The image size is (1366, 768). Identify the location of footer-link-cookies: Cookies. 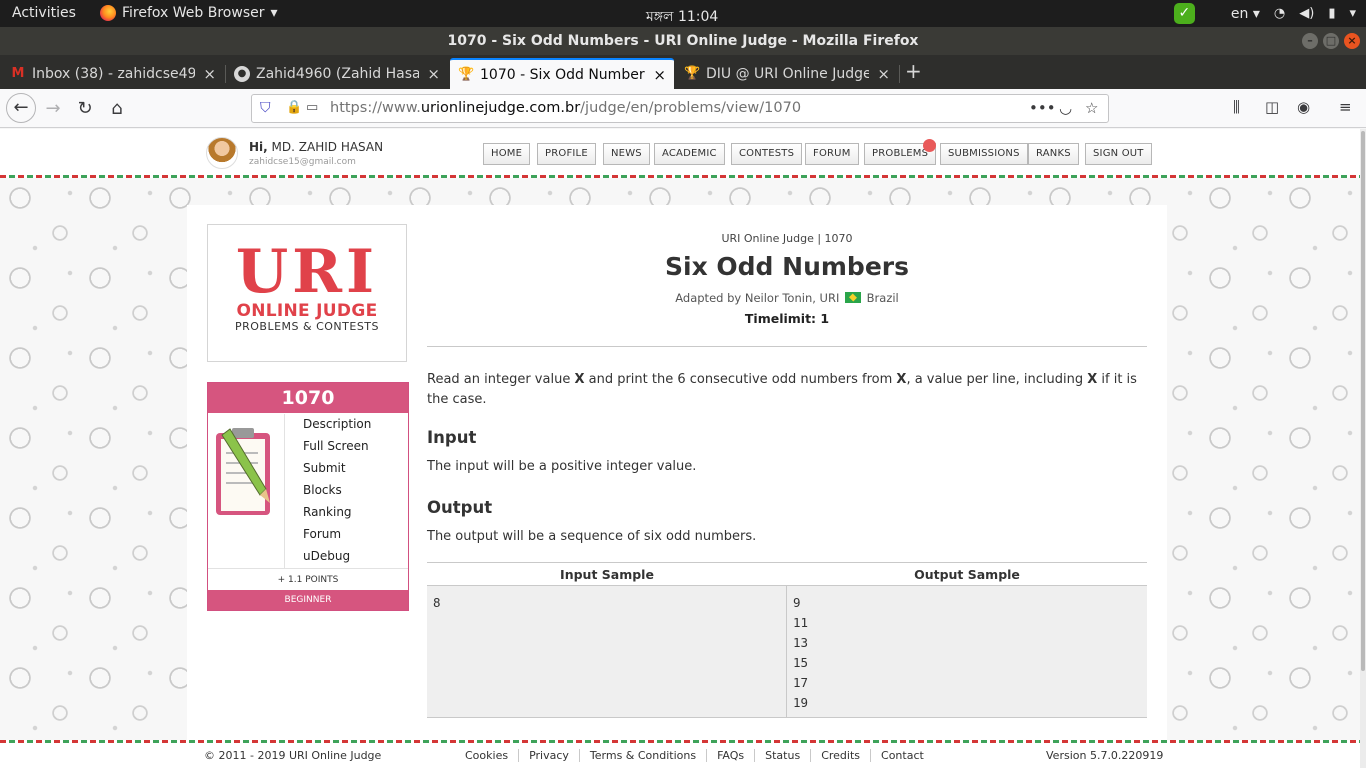
(491, 755).